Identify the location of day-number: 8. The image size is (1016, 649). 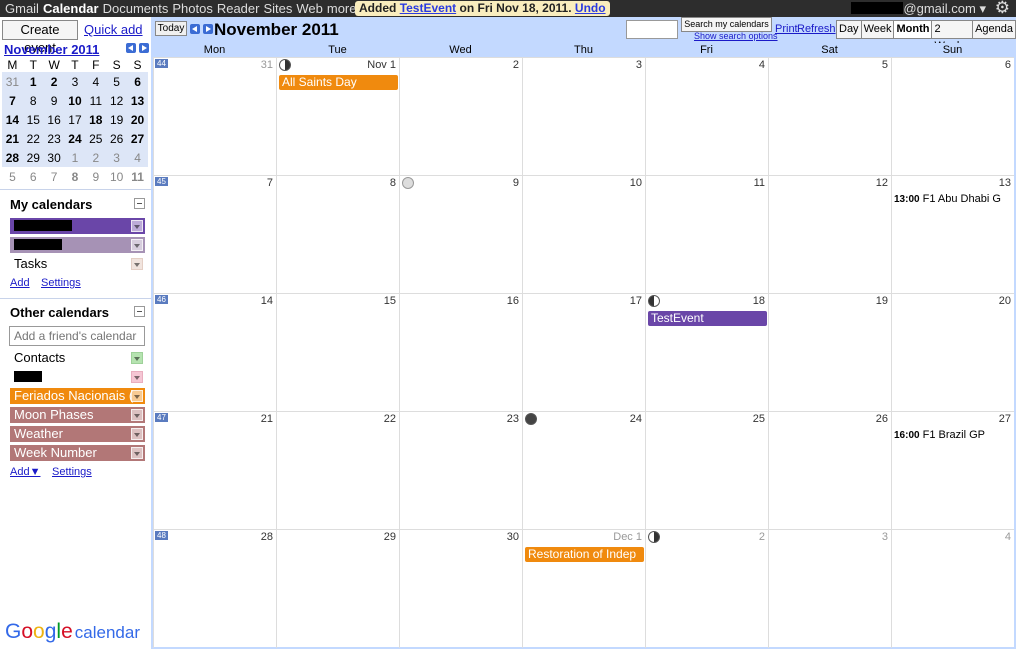
(393, 183).